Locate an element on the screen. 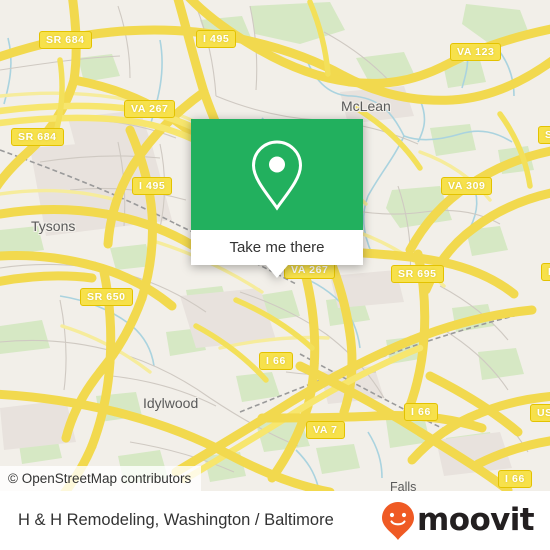  callout-image-panel is located at coordinates (277, 174).